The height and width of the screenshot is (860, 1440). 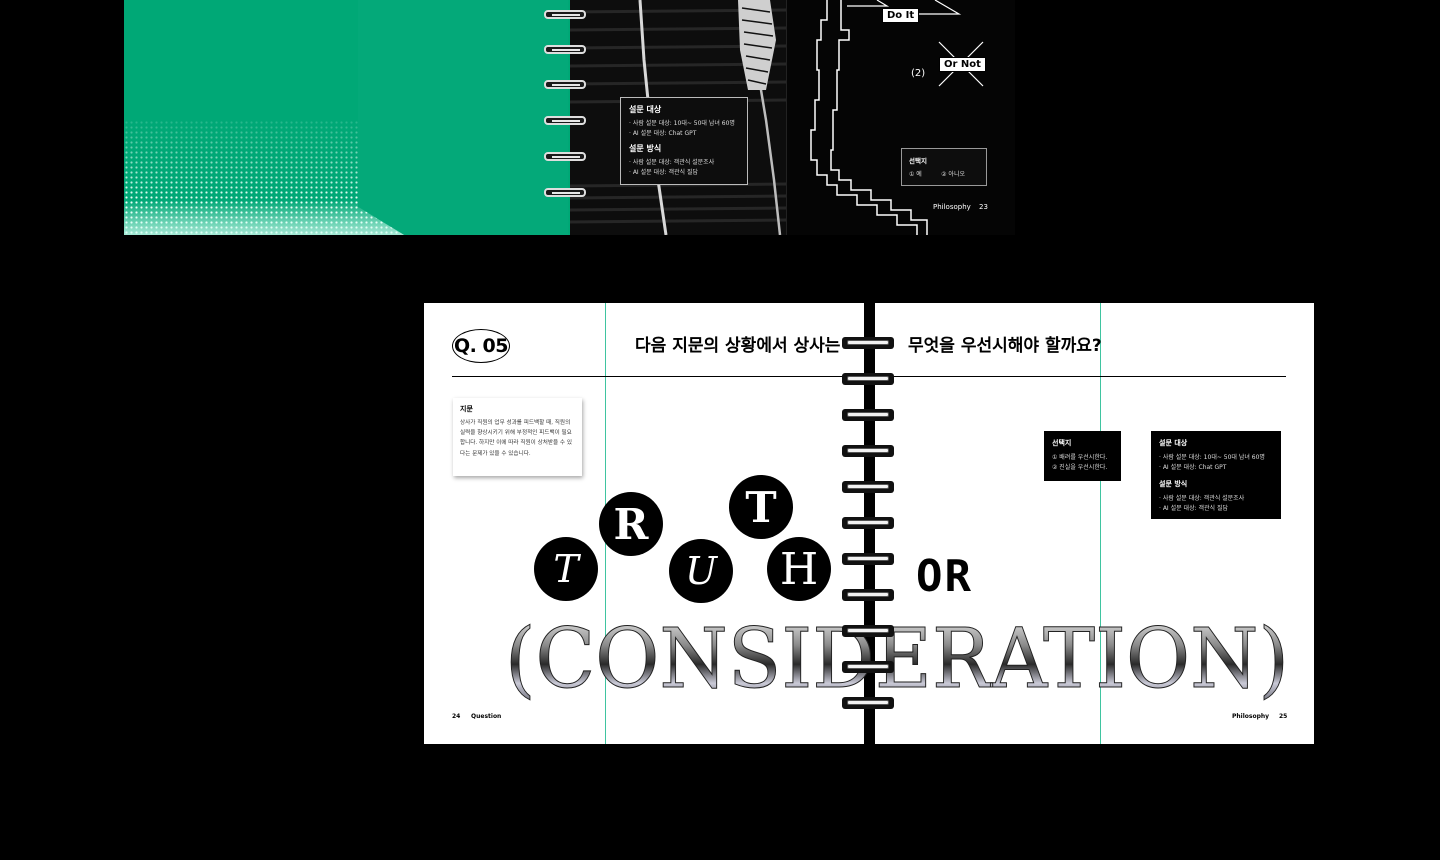 What do you see at coordinates (1080, 467) in the screenshot?
I see `choice-option: ② 진실을 우선시한다.` at bounding box center [1080, 467].